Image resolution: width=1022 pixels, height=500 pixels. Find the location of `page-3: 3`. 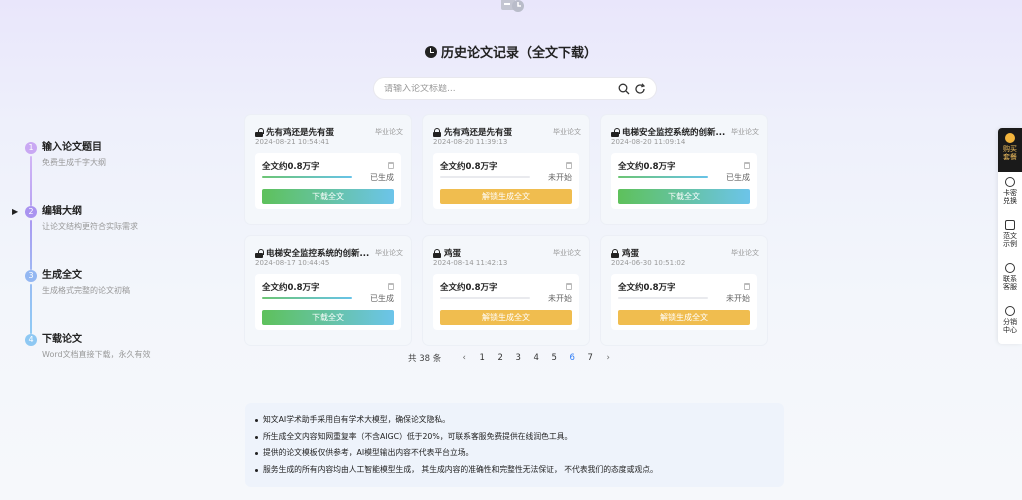

page-3: 3 is located at coordinates (518, 358).